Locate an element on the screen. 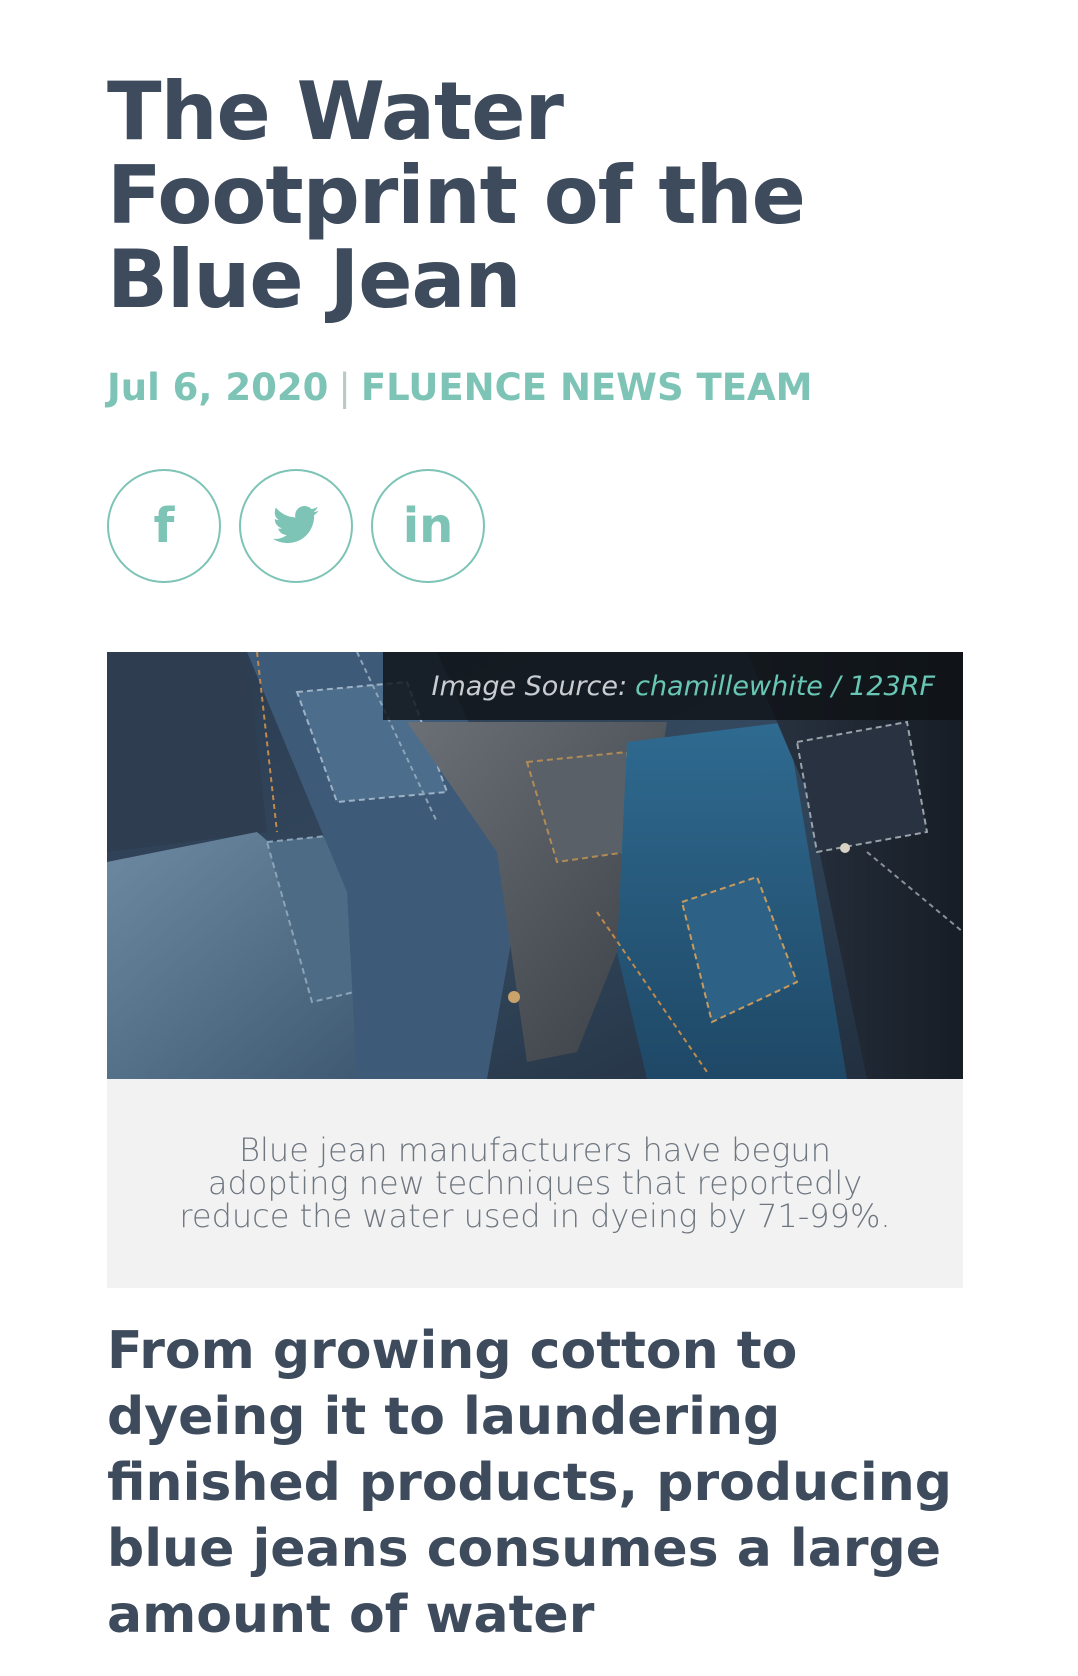  linkedin-share-button: in is located at coordinates (428, 526).